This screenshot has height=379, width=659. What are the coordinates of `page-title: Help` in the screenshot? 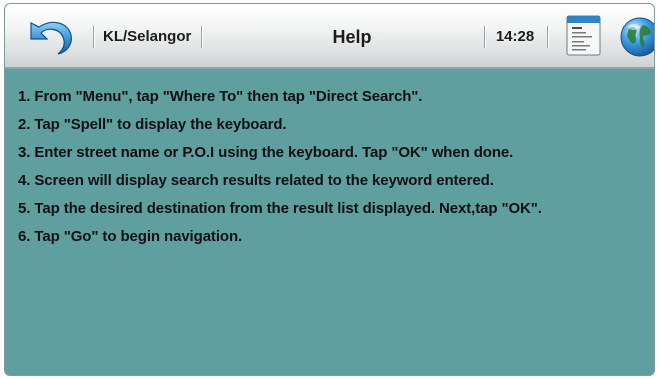 It's located at (352, 37).